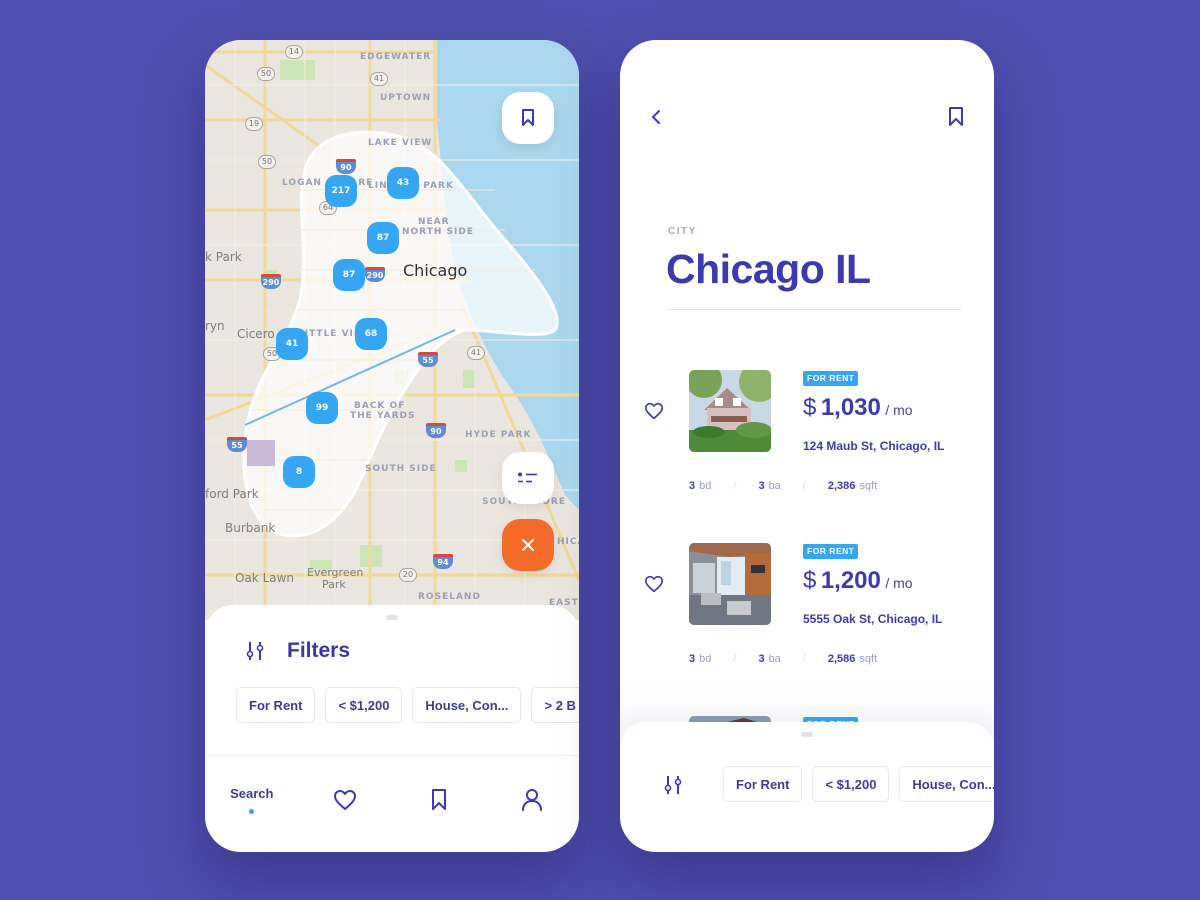 The height and width of the screenshot is (900, 1200). I want to click on listing-stats: 3 bd / 3 ba / 2,586 sqft, so click(783, 659).